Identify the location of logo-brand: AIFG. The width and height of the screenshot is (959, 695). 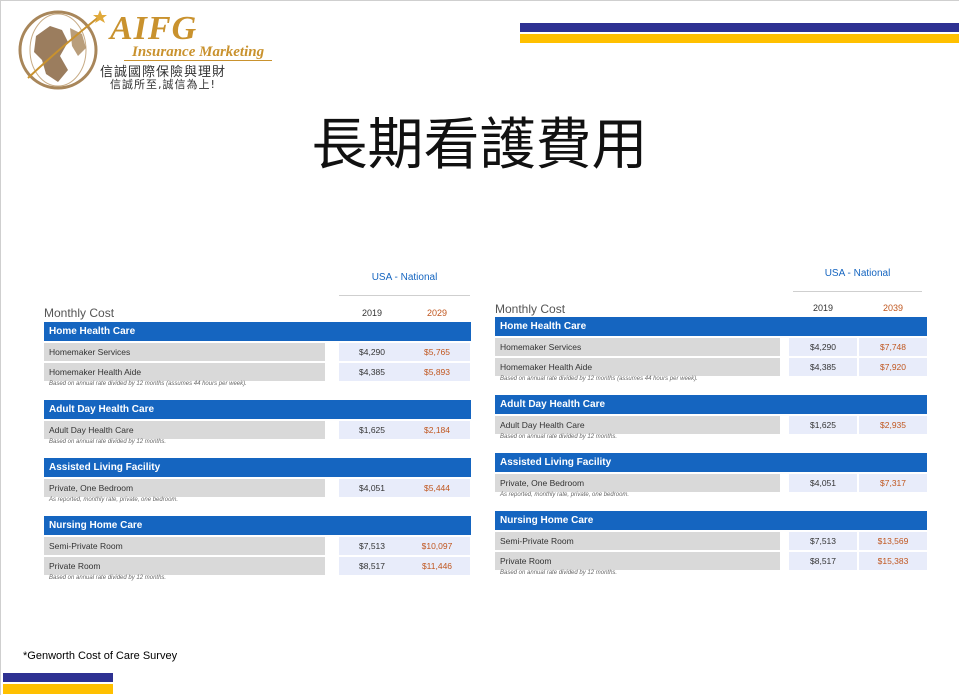
(154, 28).